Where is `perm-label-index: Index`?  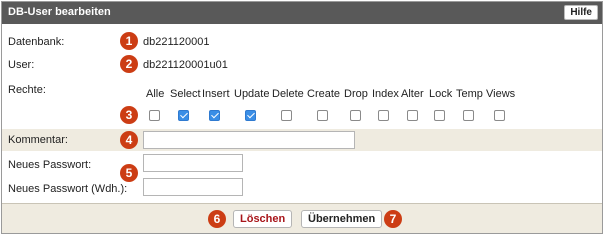 perm-label-index: Index is located at coordinates (385, 94).